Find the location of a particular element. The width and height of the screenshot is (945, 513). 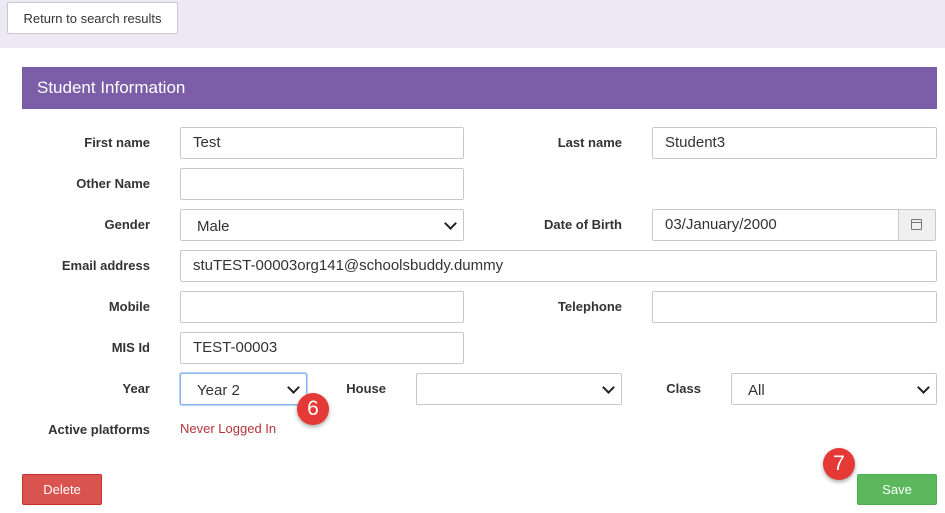

email-field: stuTEST-00003org141@schoolsbuddy.dummy is located at coordinates (558, 266).